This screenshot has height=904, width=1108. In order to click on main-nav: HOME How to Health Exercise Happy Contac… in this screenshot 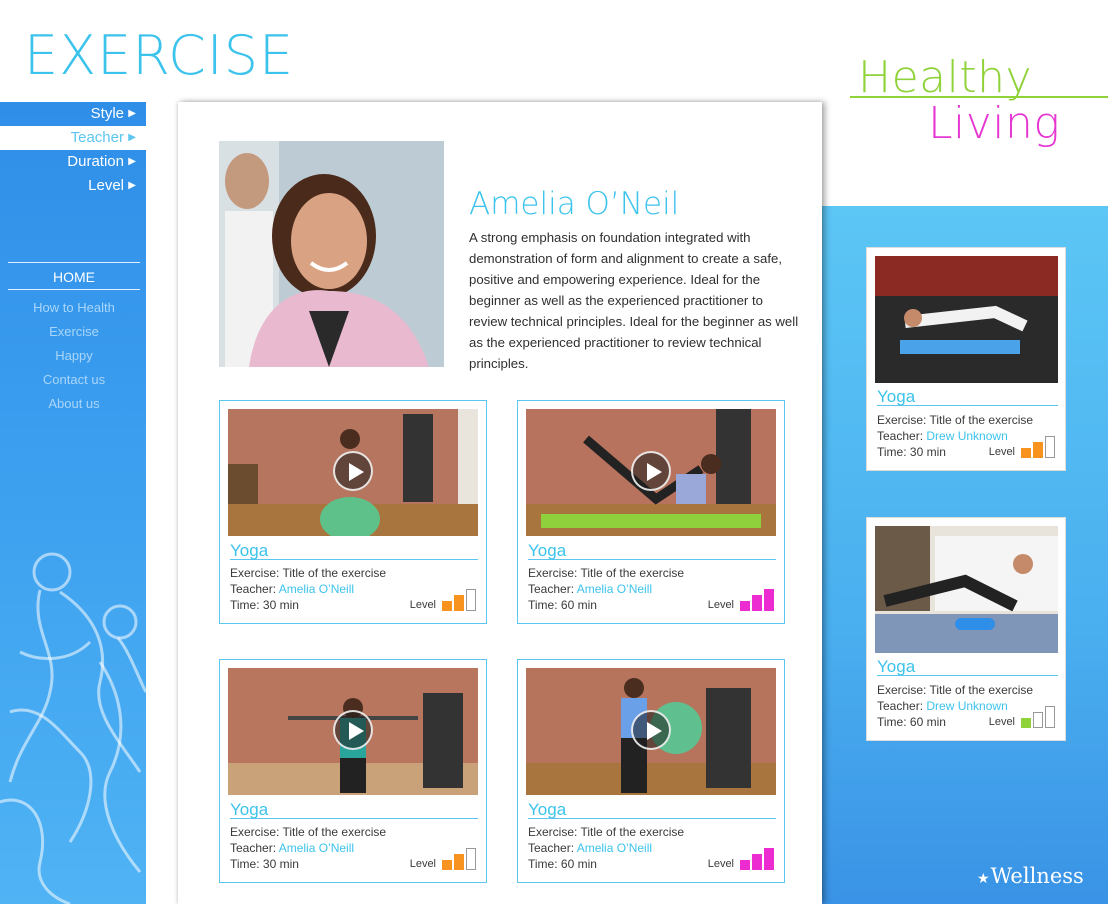, I will do `click(74, 339)`.